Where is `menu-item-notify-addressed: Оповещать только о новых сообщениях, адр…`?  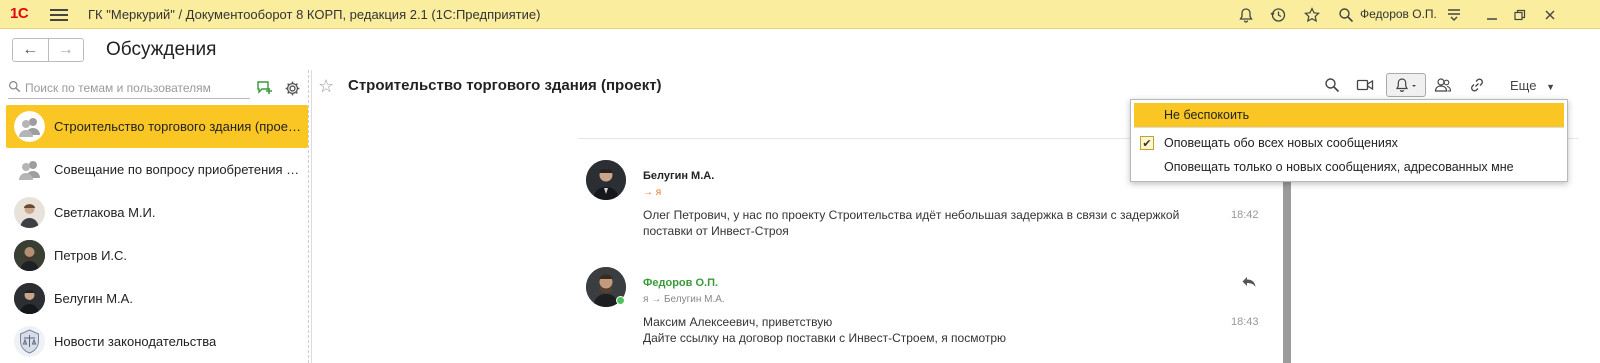 menu-item-notify-addressed: Оповещать только о новых сообщениях, адр… is located at coordinates (1349, 167).